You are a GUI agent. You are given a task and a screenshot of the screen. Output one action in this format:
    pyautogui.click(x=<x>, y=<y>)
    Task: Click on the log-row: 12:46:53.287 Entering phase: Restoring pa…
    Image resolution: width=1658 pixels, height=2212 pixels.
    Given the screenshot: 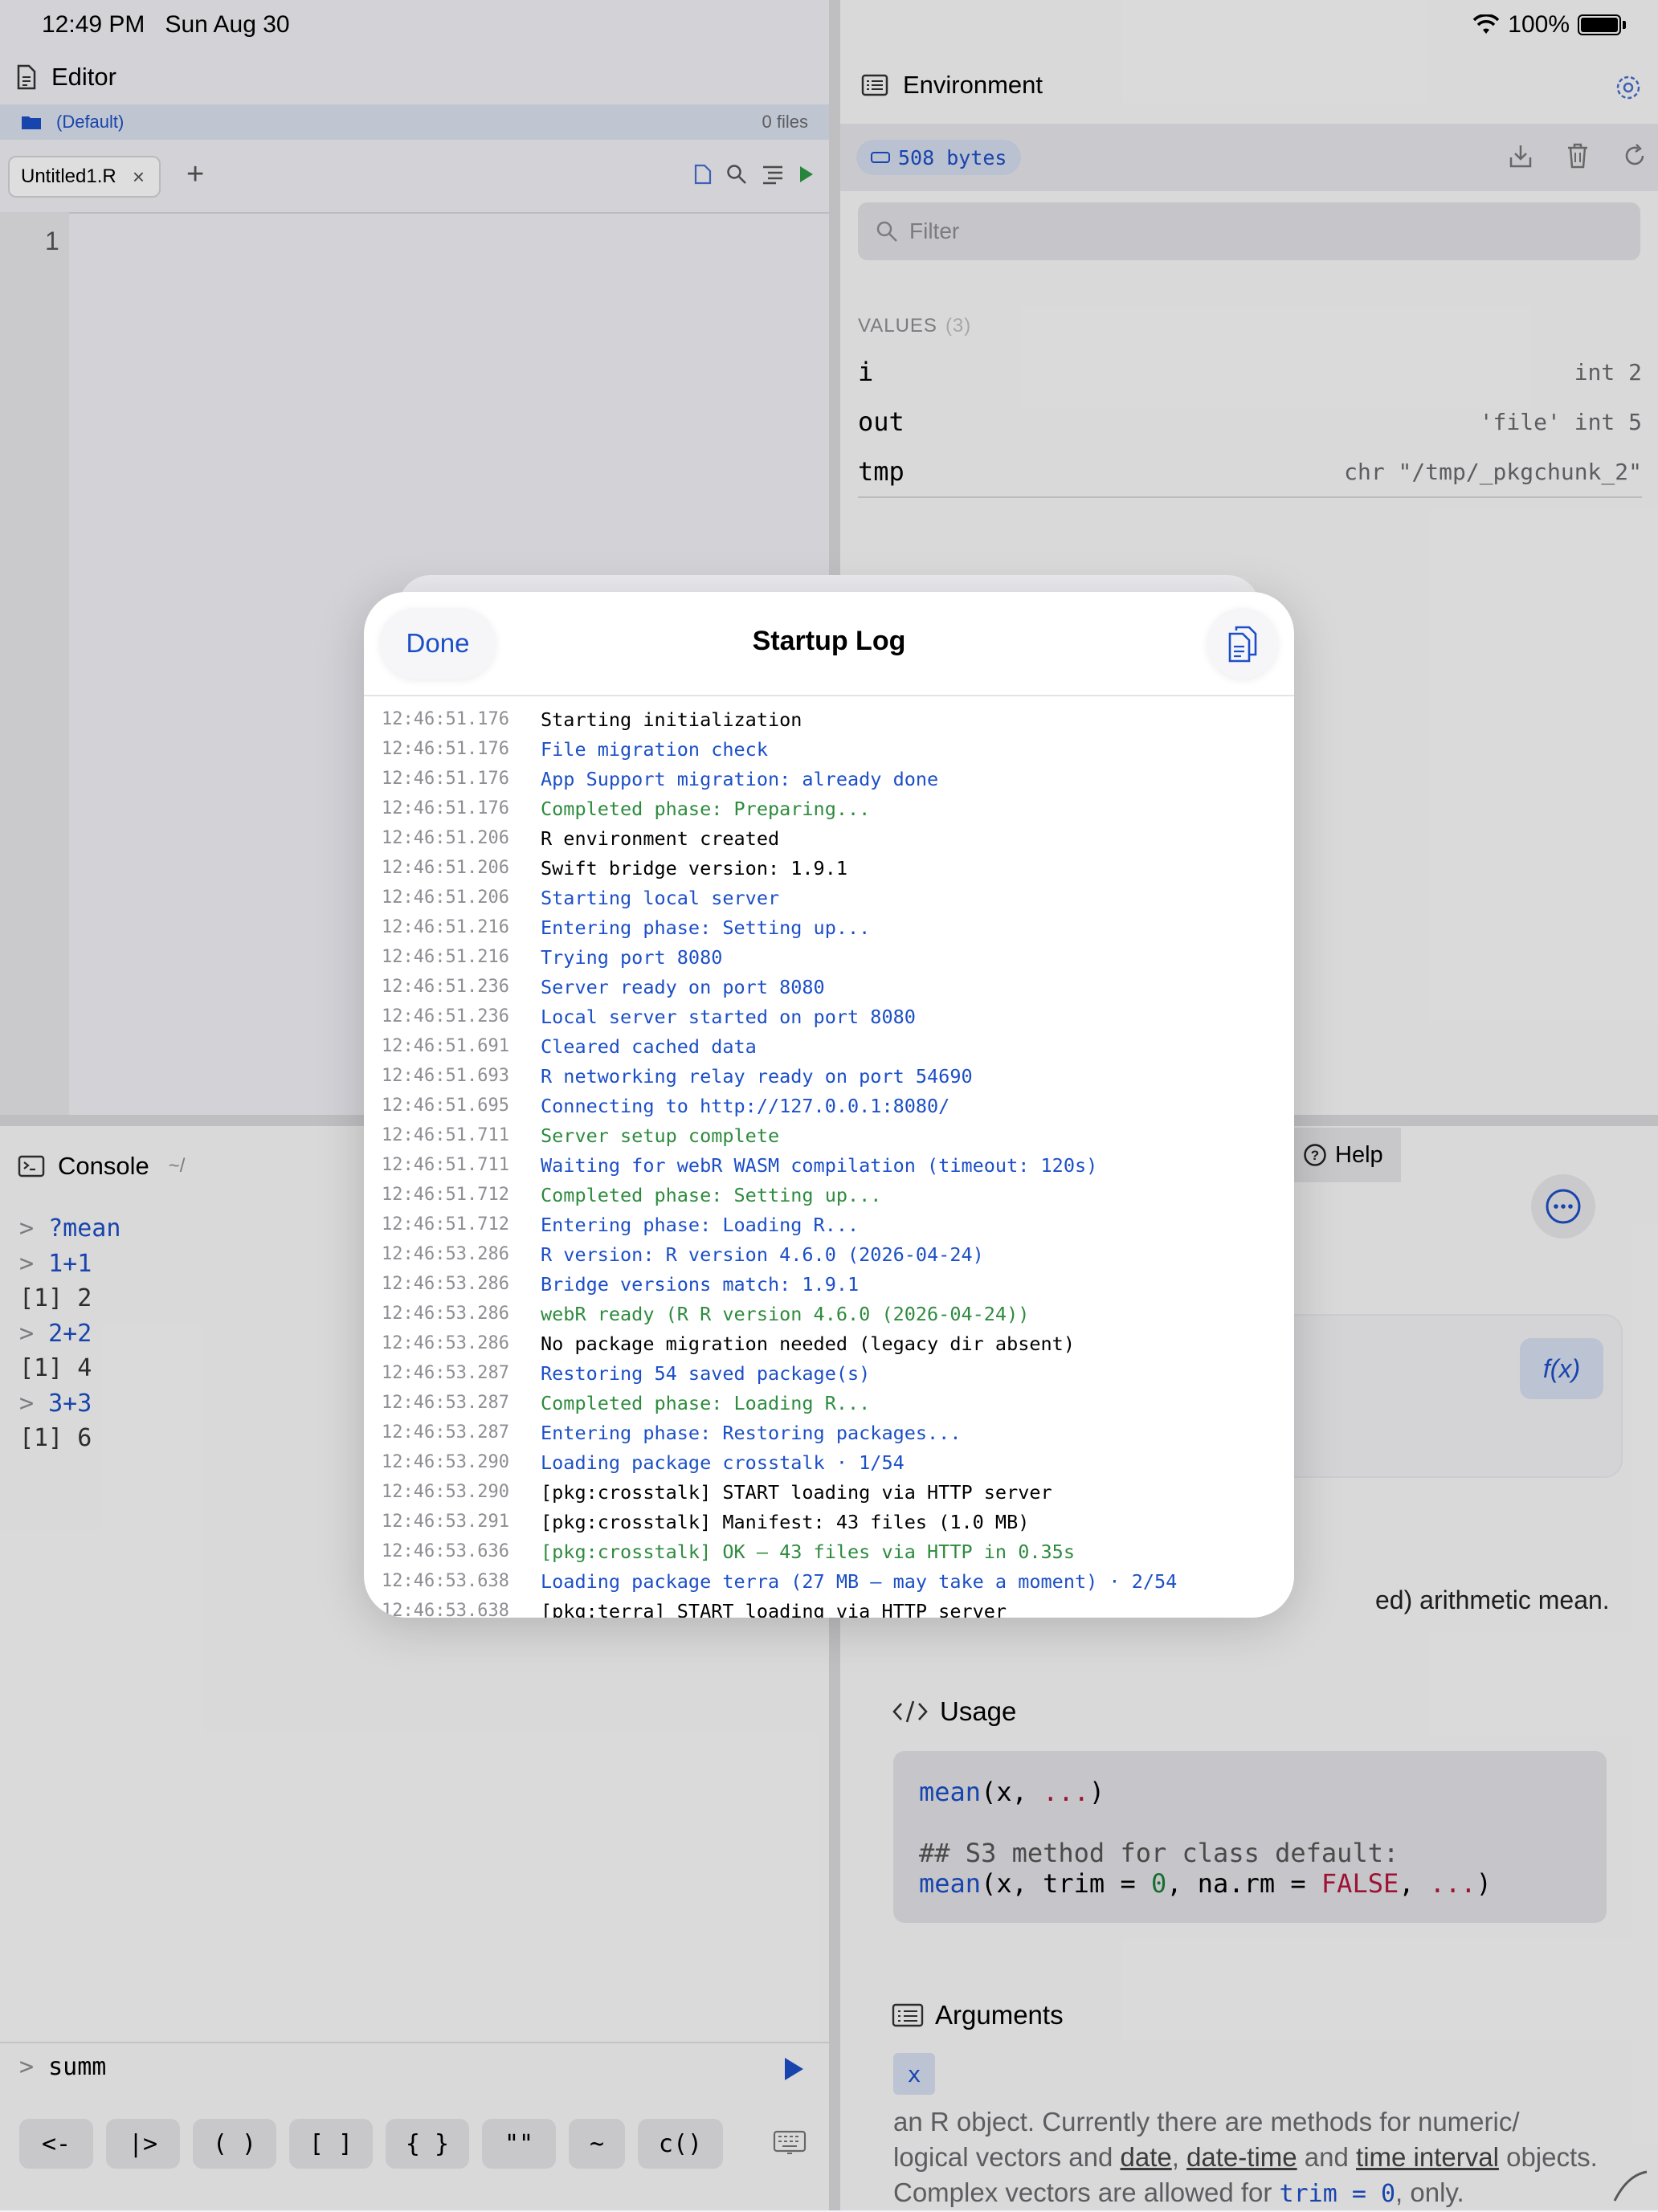 What is the action you would take?
    pyautogui.click(x=829, y=1432)
    